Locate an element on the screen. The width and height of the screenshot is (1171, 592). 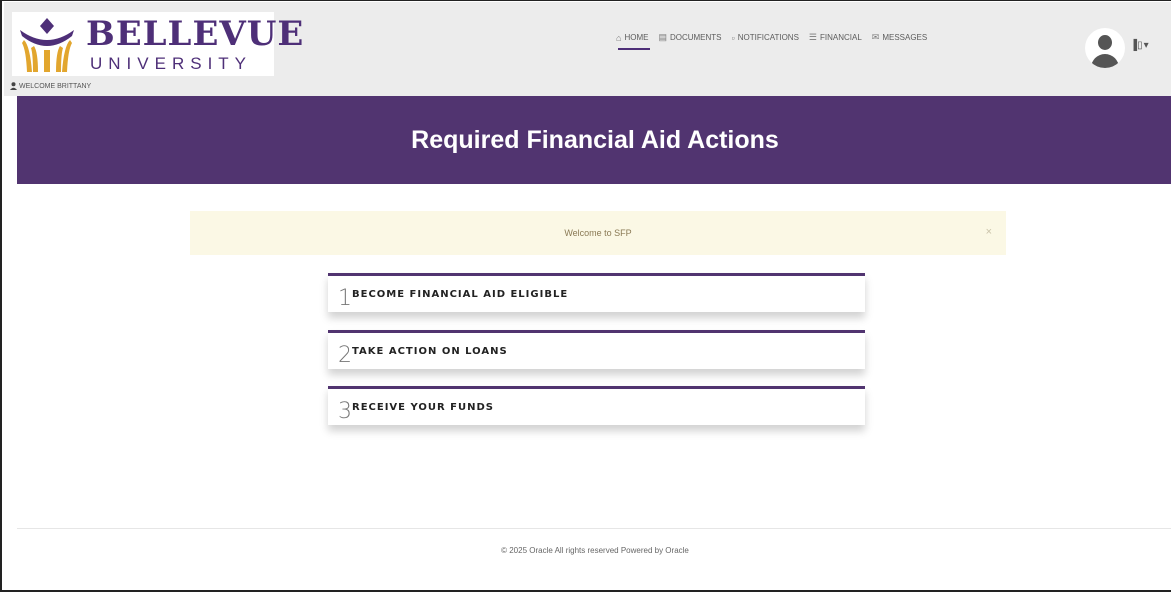
caret-down-icon: ▾ is located at coordinates (1146, 45).